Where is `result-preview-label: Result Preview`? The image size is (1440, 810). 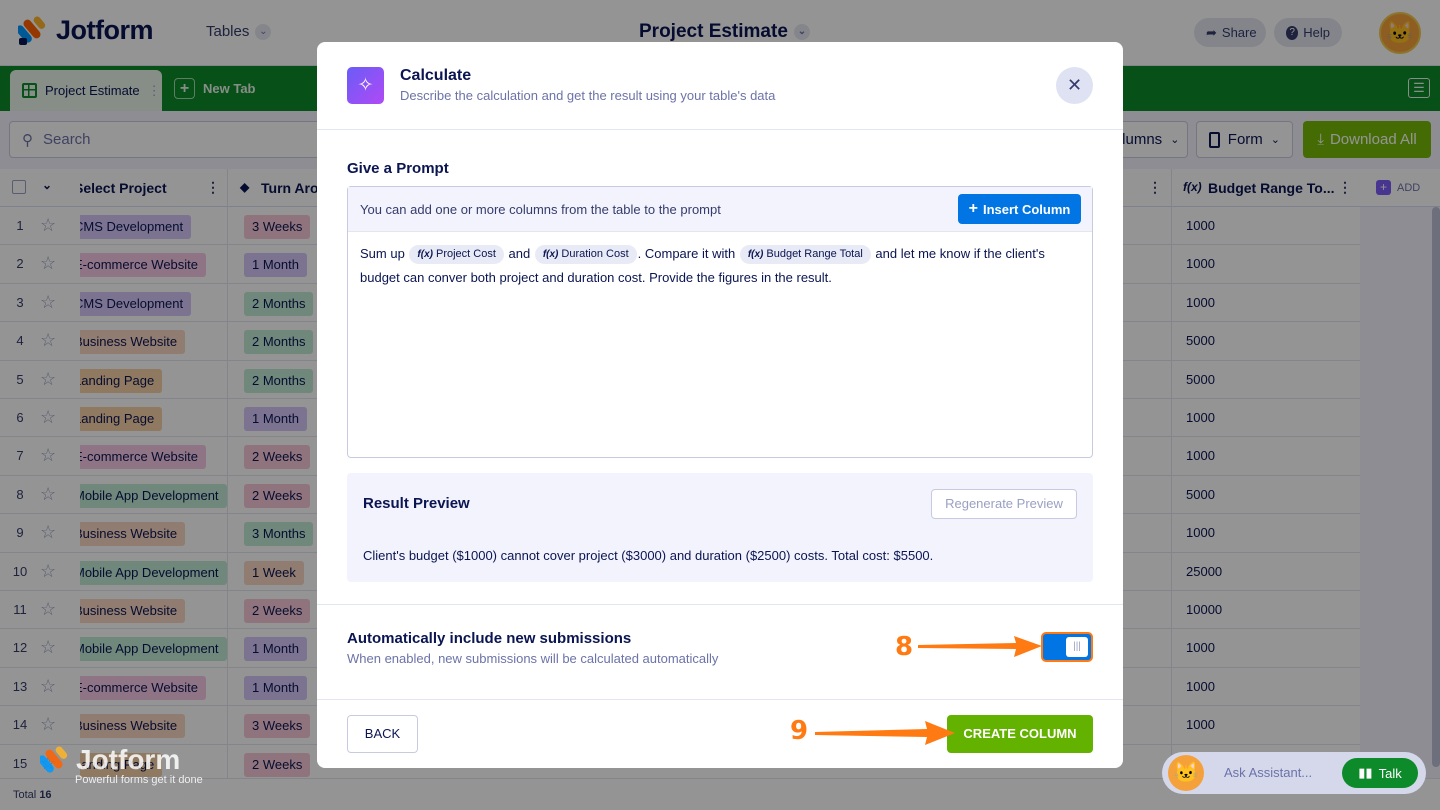
result-preview-label: Result Preview is located at coordinates (416, 503).